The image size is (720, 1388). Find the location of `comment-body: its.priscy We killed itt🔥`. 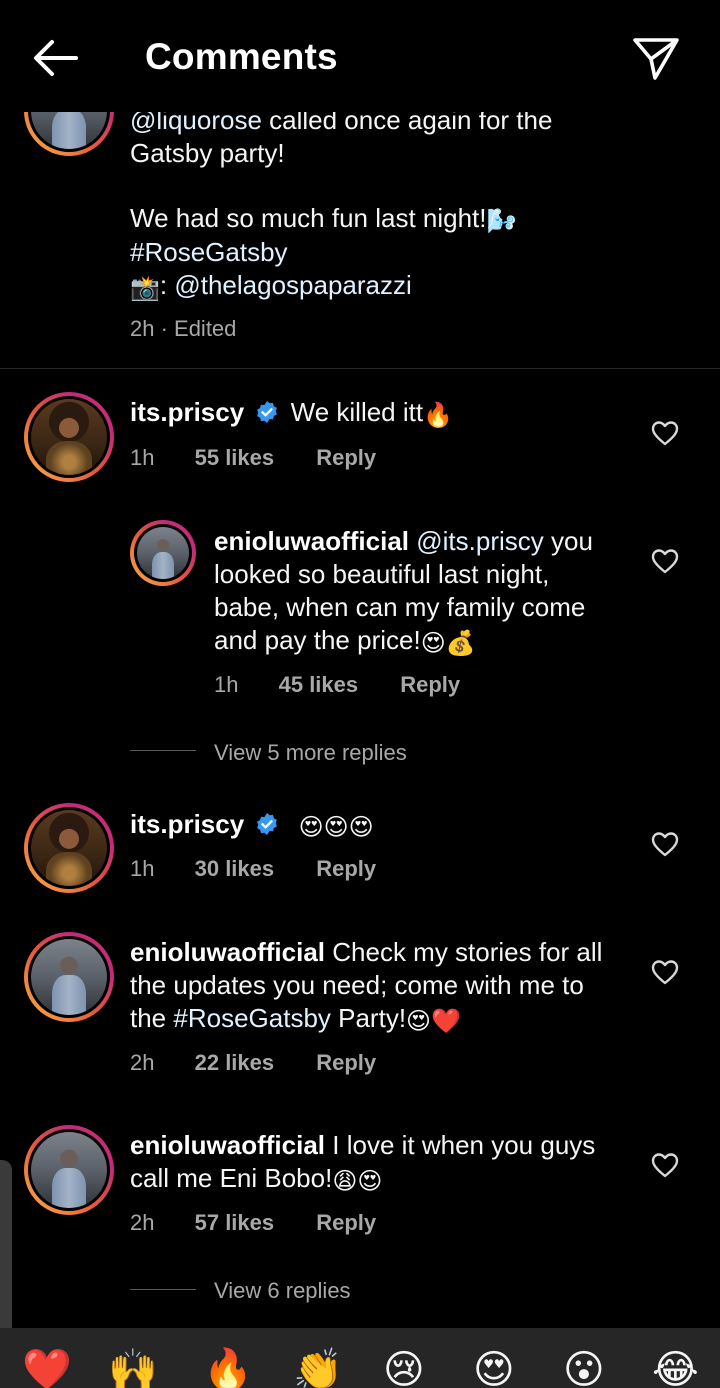

comment-body: its.priscy We killed itt🔥 is located at coordinates (291, 412).